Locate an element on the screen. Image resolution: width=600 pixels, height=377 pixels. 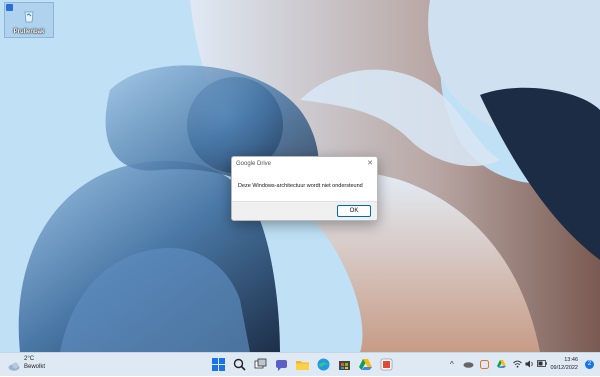
battery-icon is located at coordinates (542, 364).